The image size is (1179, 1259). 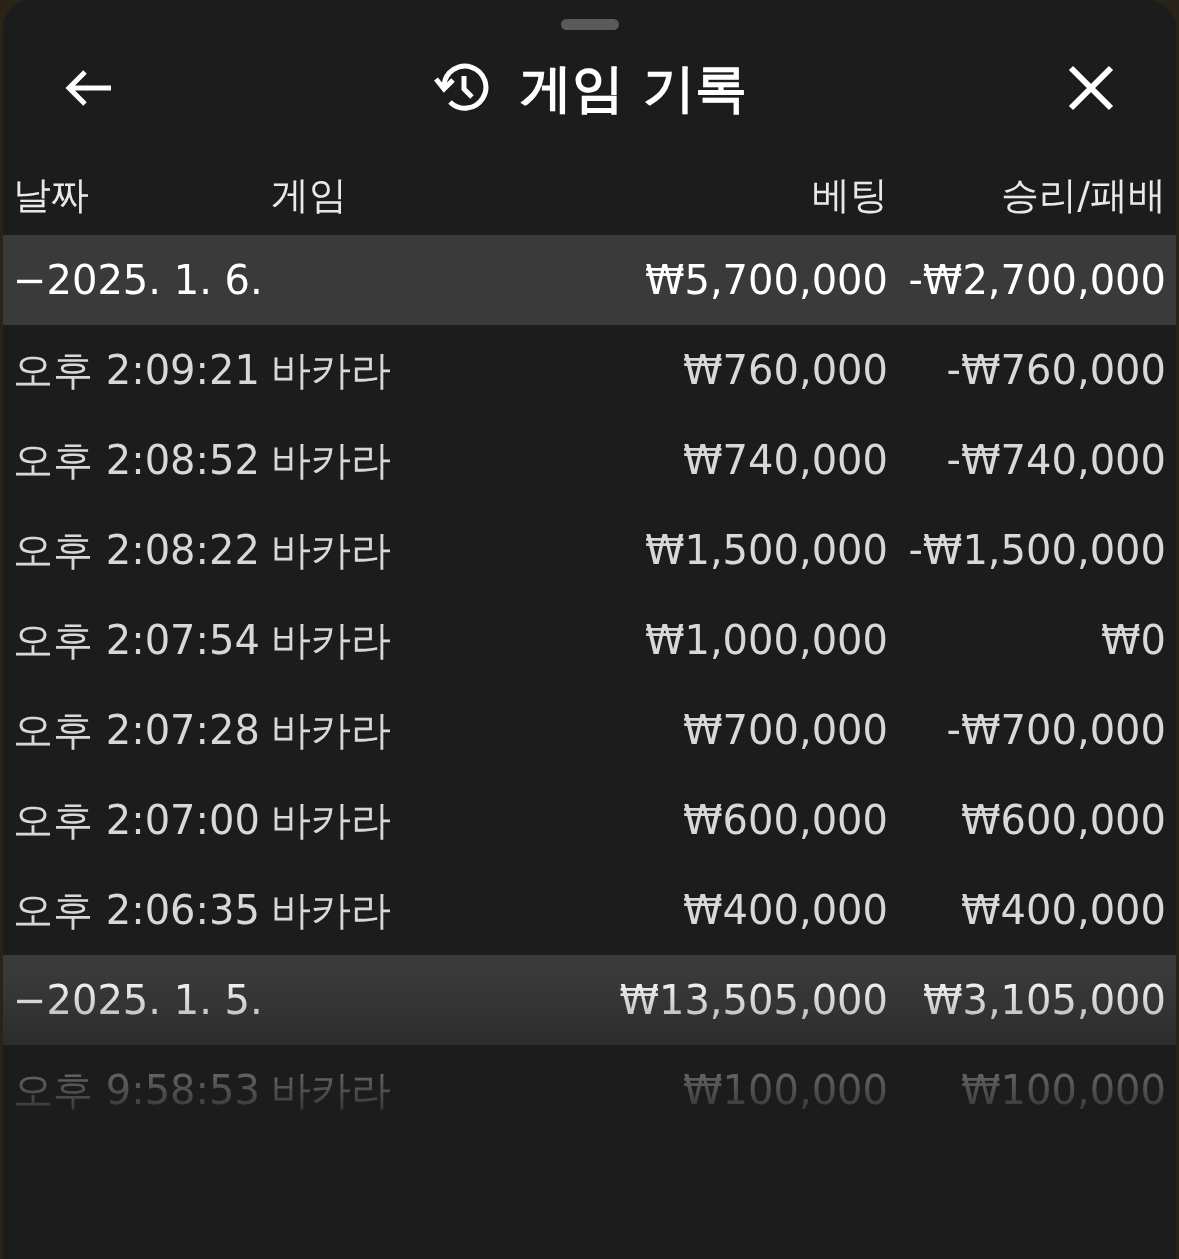 I want to click on column-header: 게임, so click(x=309, y=195).